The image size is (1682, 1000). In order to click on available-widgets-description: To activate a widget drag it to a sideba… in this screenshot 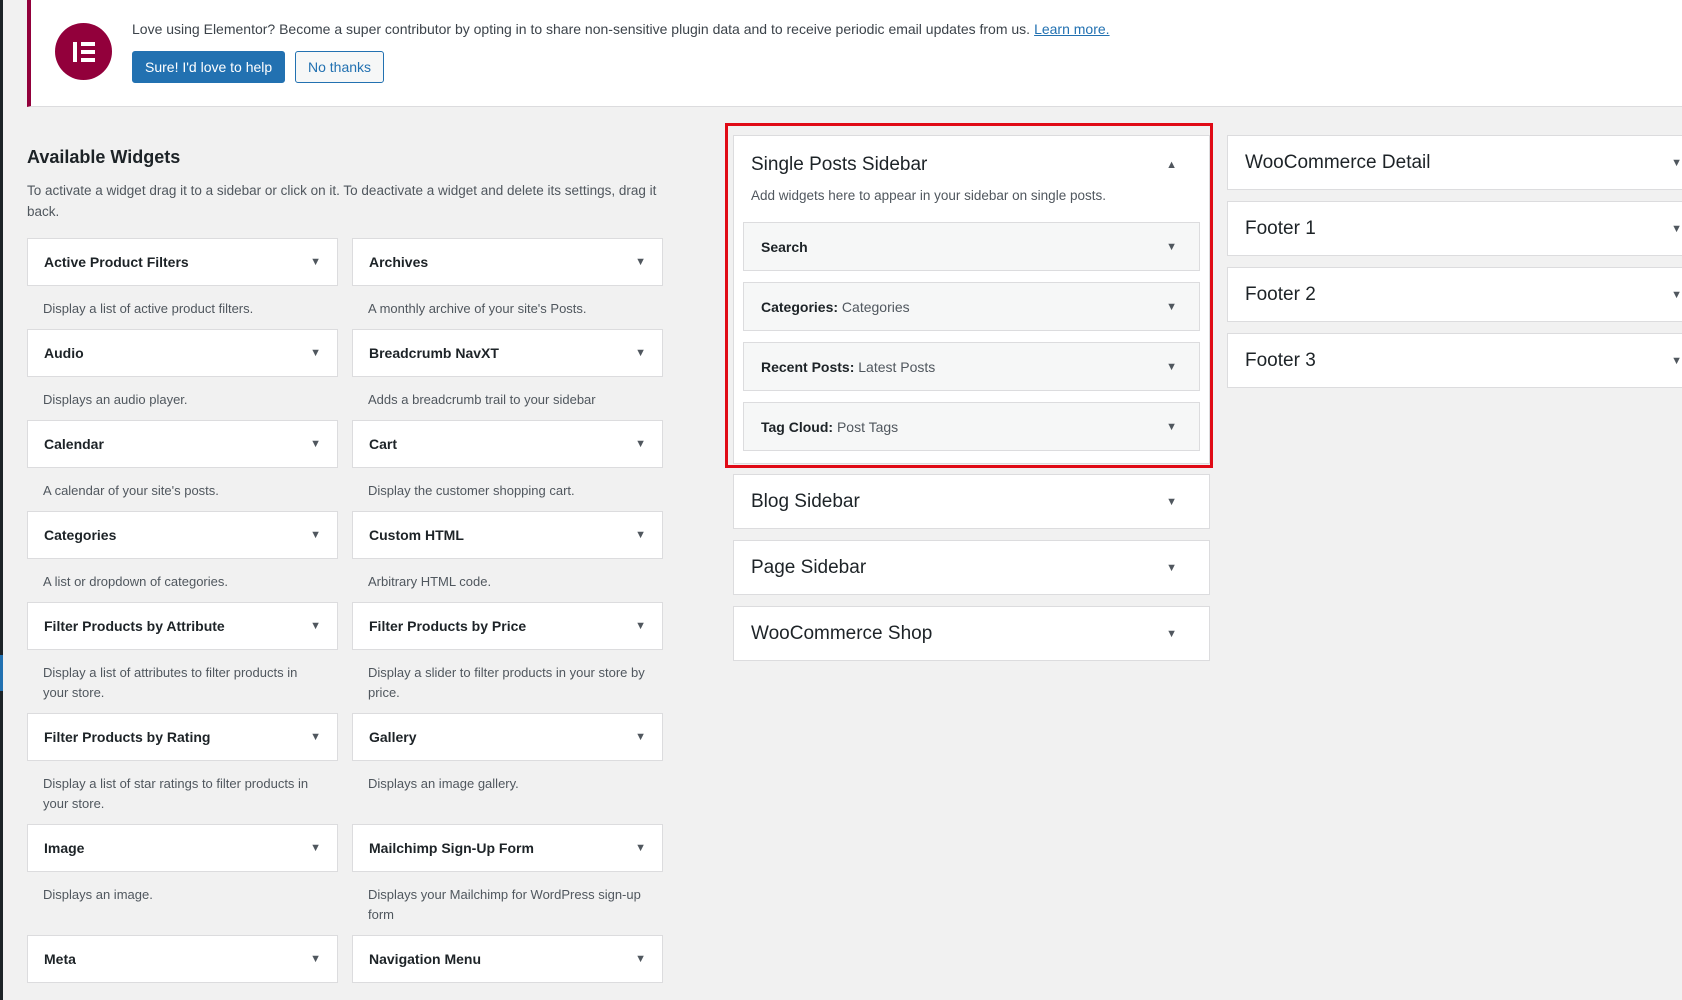, I will do `click(342, 201)`.